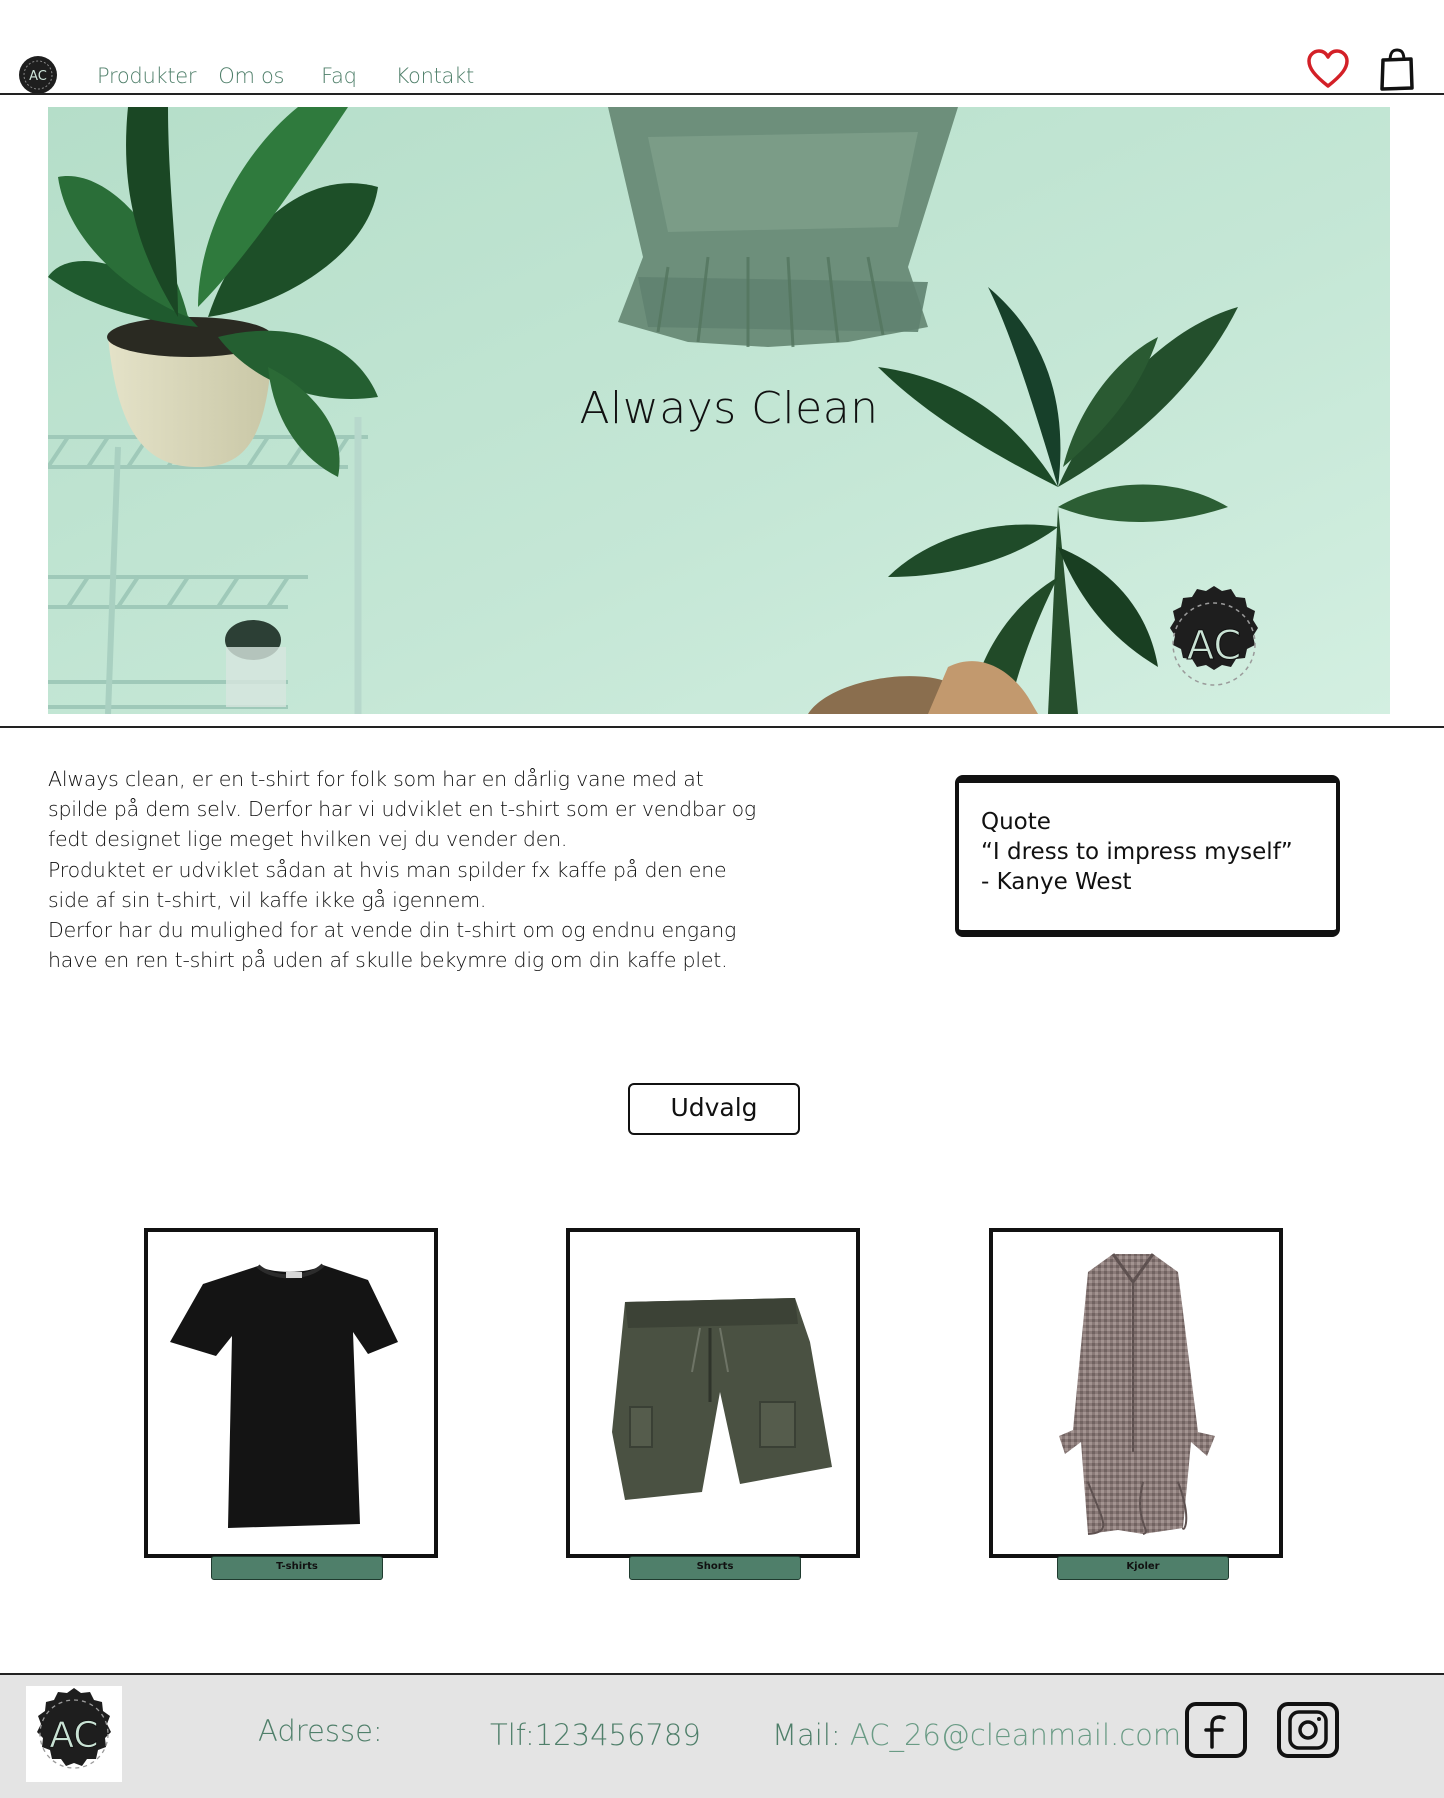  What do you see at coordinates (1361, 69) in the screenshot?
I see `header-actions` at bounding box center [1361, 69].